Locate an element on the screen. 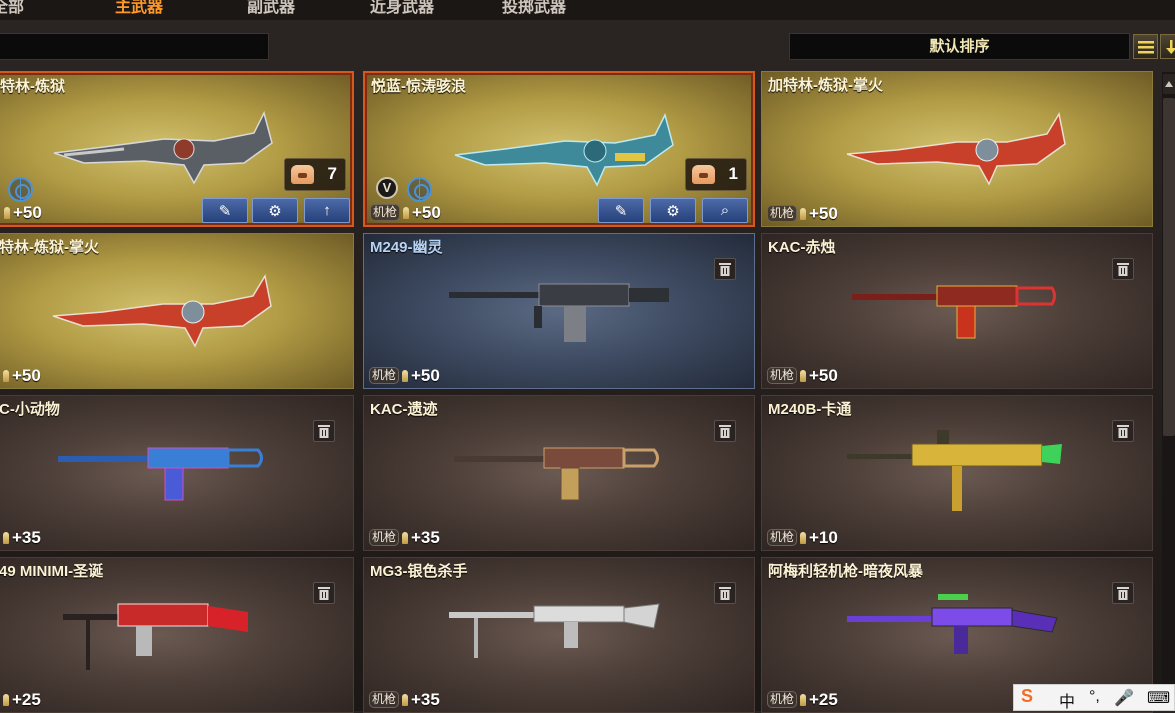  weapon-category-tabs: 全部 主武器 副武器 近身武器 投掷武器 is located at coordinates (587, 10).